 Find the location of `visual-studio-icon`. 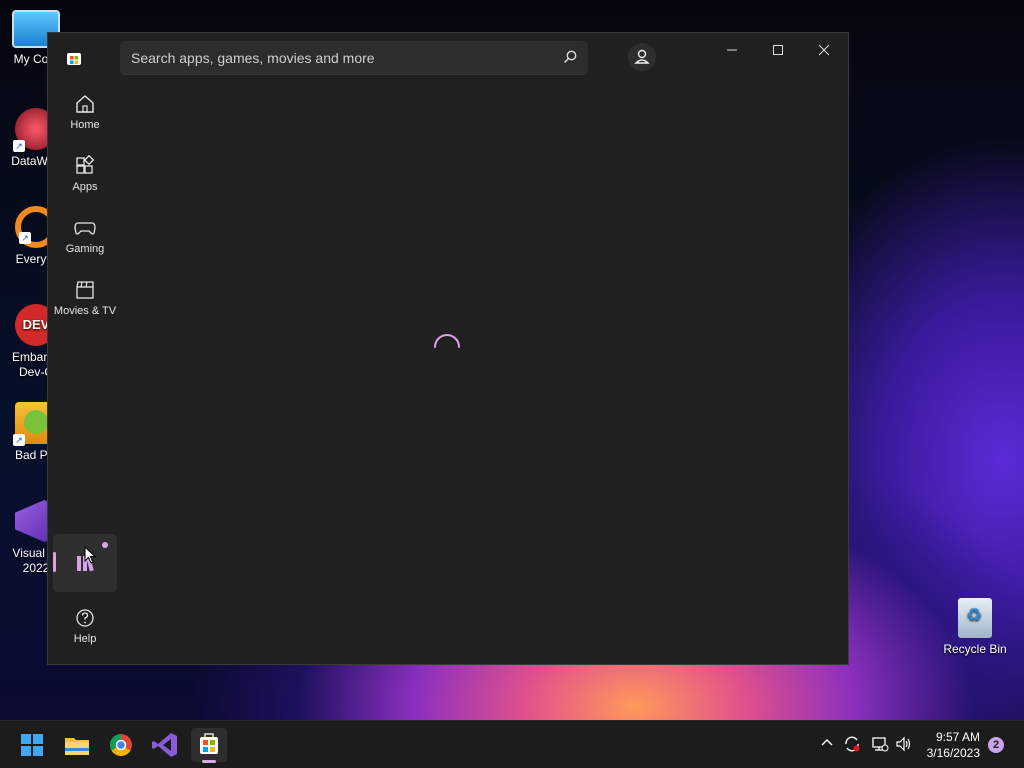

visual-studio-icon is located at coordinates (164, 745).